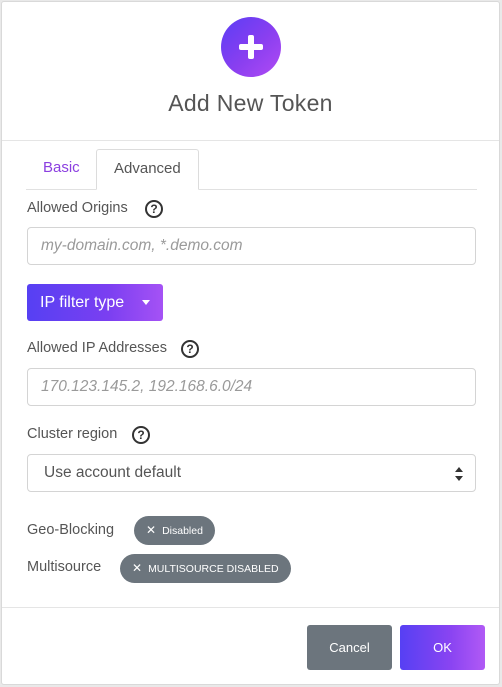 This screenshot has width=502, height=687. I want to click on ok-button: OK, so click(442, 647).